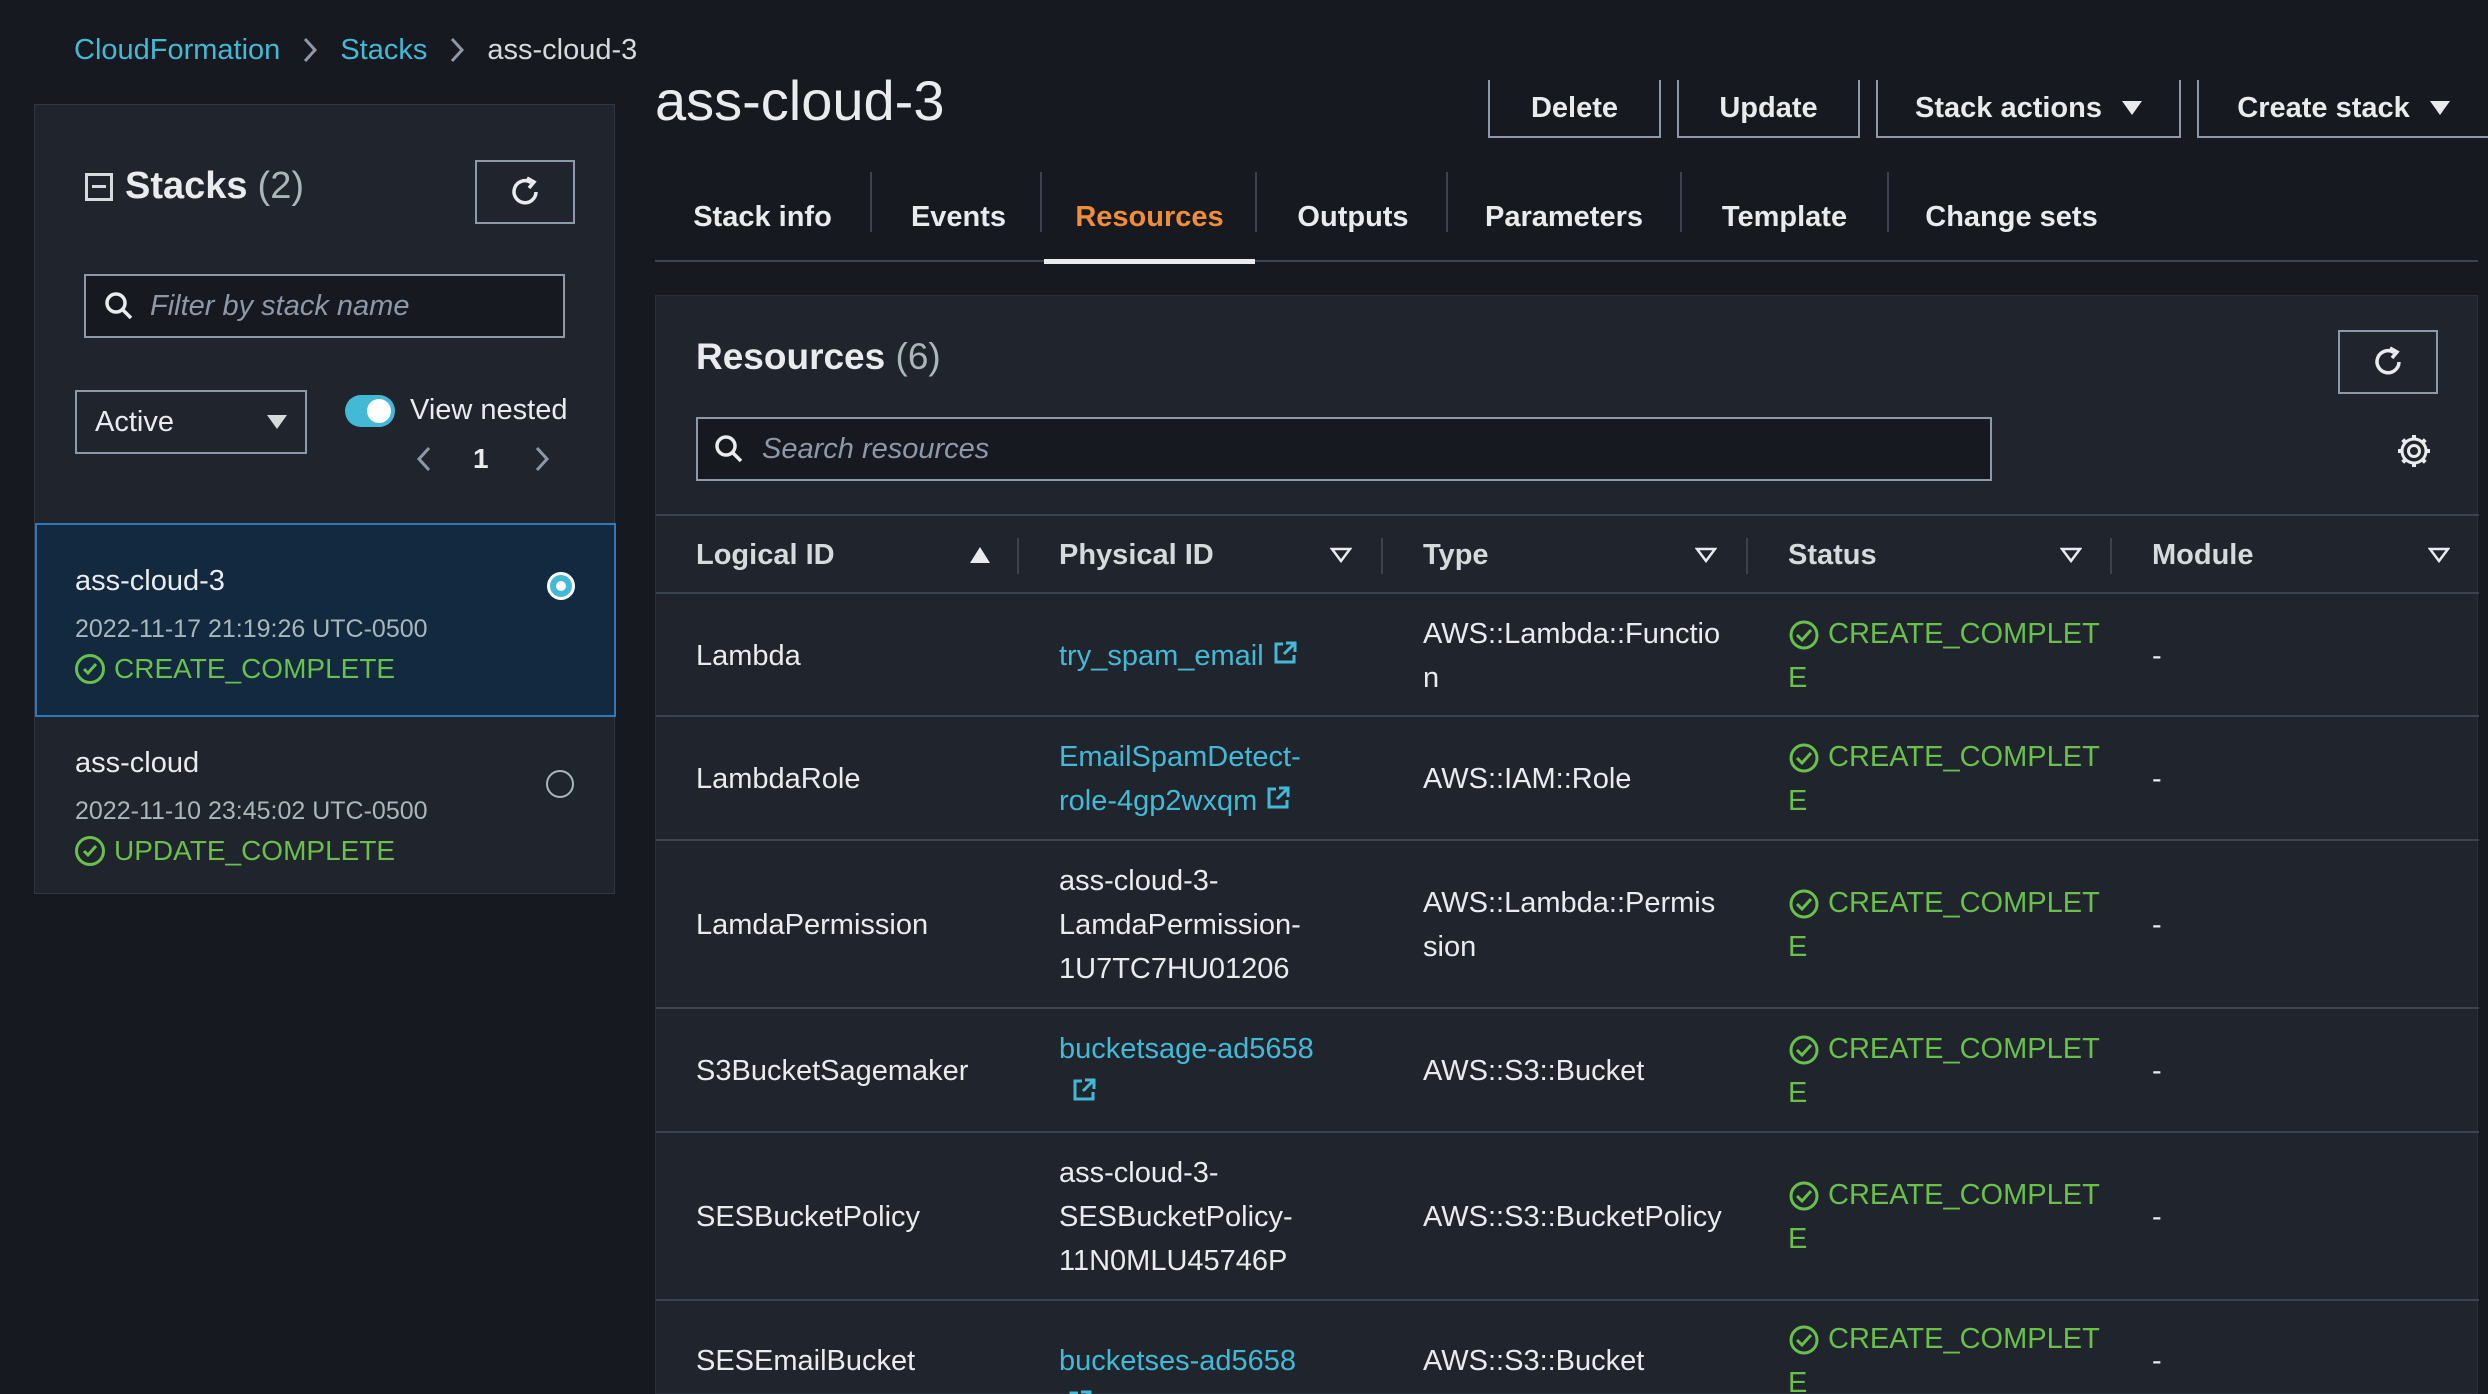 This screenshot has height=1394, width=2488. Describe the element at coordinates (1149, 261) in the screenshot. I see `active-tab-indicator` at that location.